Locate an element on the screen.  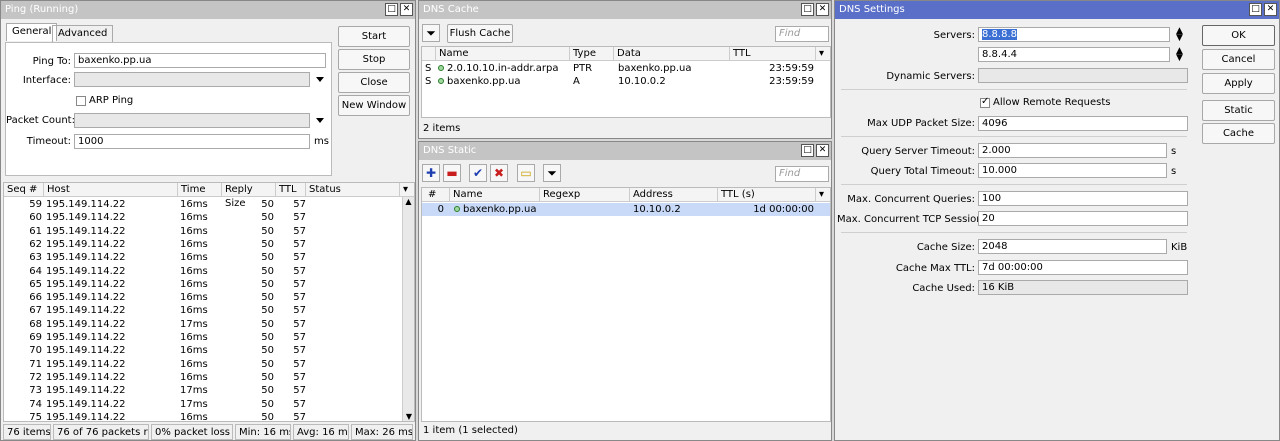
ok-button: OK is located at coordinates (1238, 35).